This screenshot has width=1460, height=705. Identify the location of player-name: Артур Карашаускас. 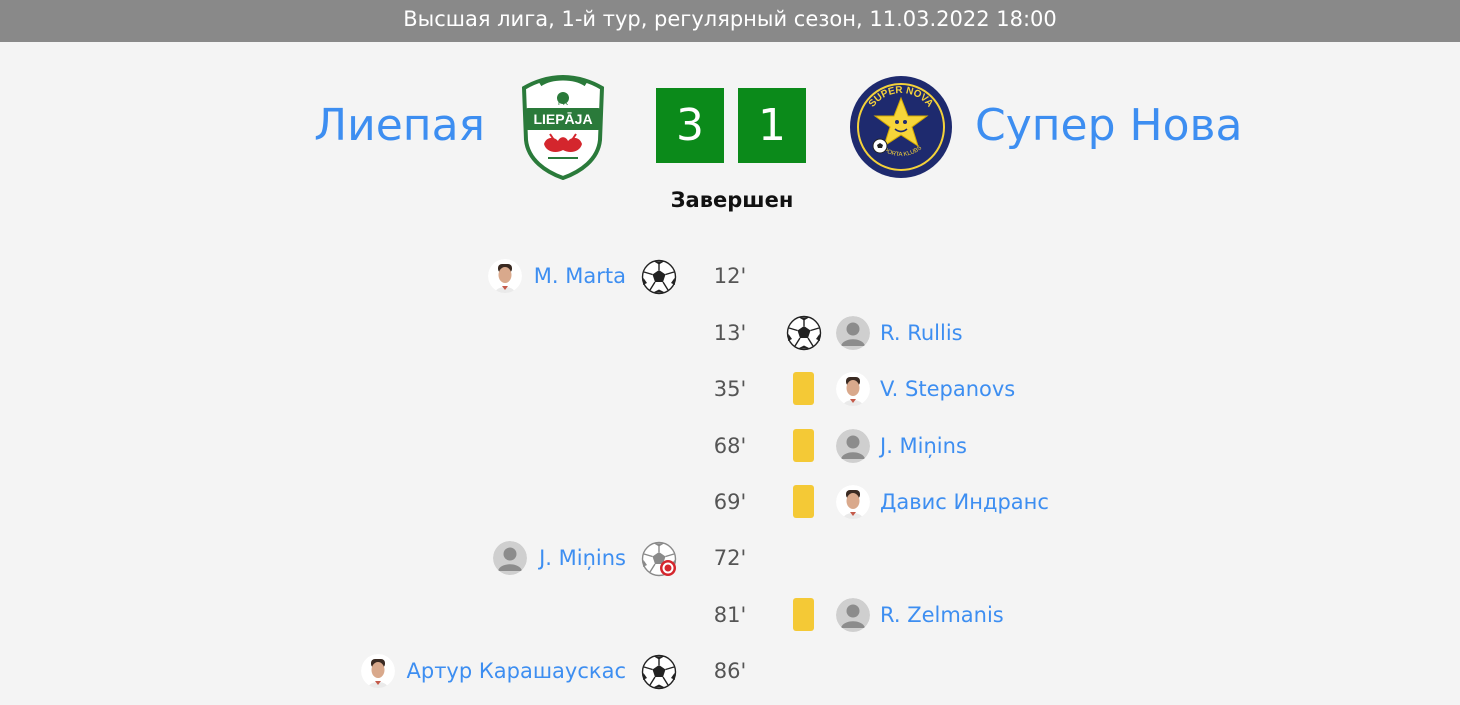
(517, 671).